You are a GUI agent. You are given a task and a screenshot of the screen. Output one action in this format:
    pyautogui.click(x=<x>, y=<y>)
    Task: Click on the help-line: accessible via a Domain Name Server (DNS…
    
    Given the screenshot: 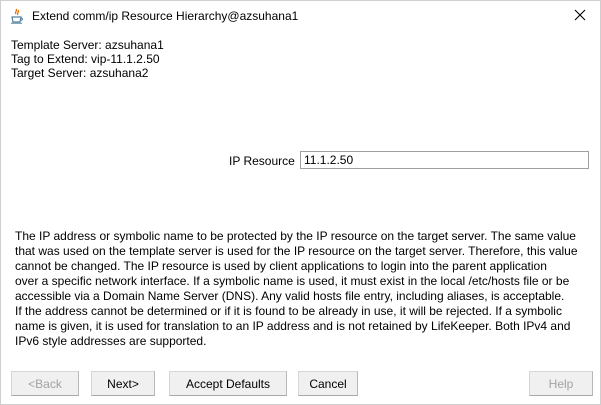 What is the action you would take?
    pyautogui.click(x=290, y=296)
    